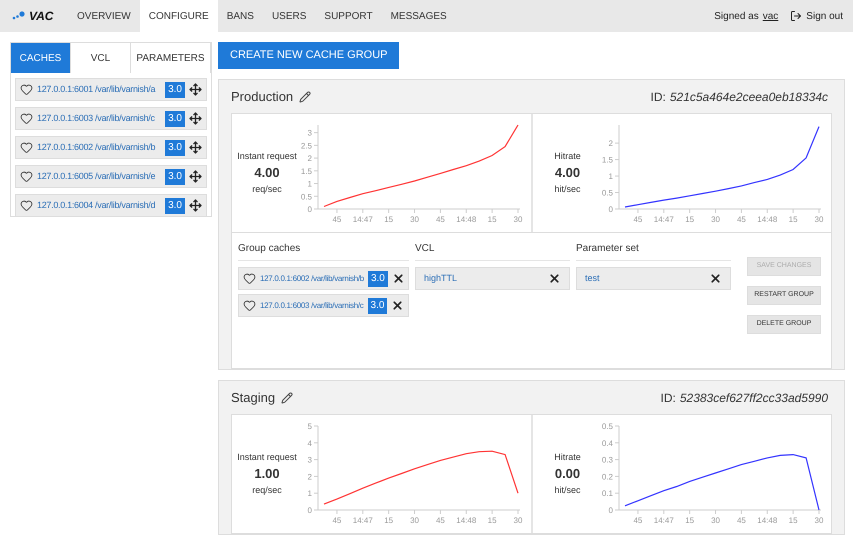 The image size is (853, 537). I want to click on tick-label: 2.5, so click(306, 145).